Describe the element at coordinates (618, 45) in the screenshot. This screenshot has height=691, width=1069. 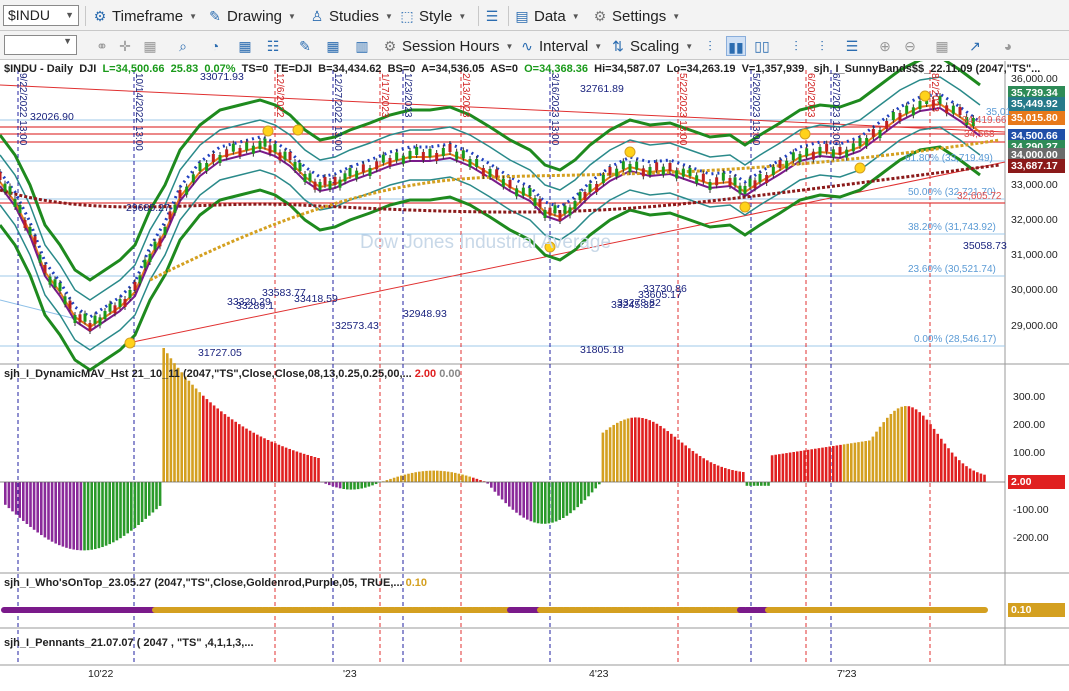
I see `scaling-icon: ⇅` at that location.